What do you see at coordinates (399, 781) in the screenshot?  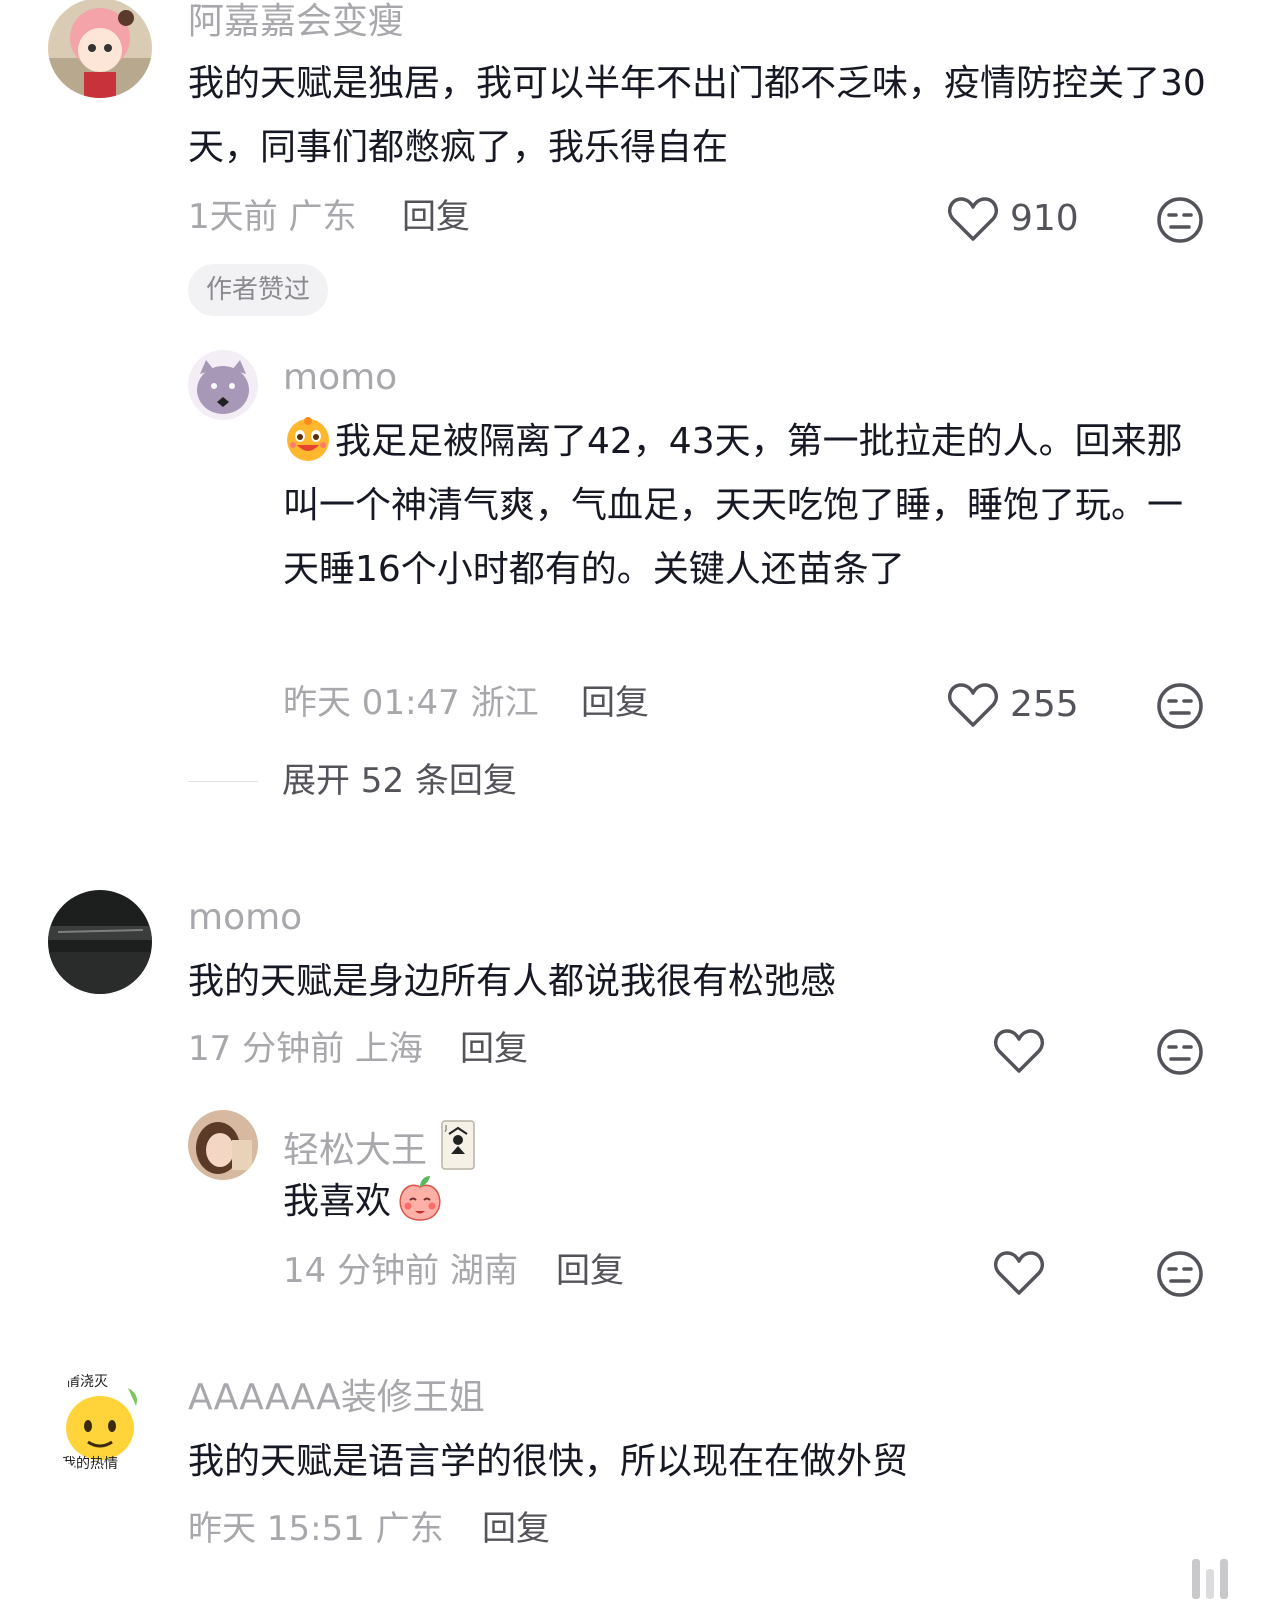 I see `expand-replies-label: 展开 52 条回复` at bounding box center [399, 781].